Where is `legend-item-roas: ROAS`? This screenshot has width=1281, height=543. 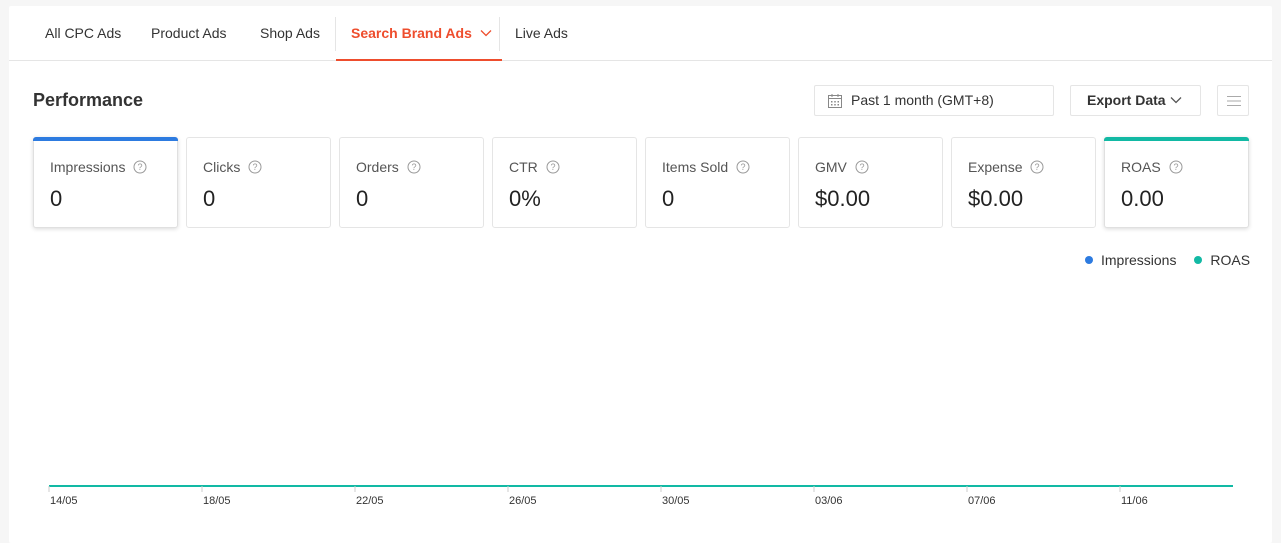
legend-item-roas: ROAS is located at coordinates (1222, 260).